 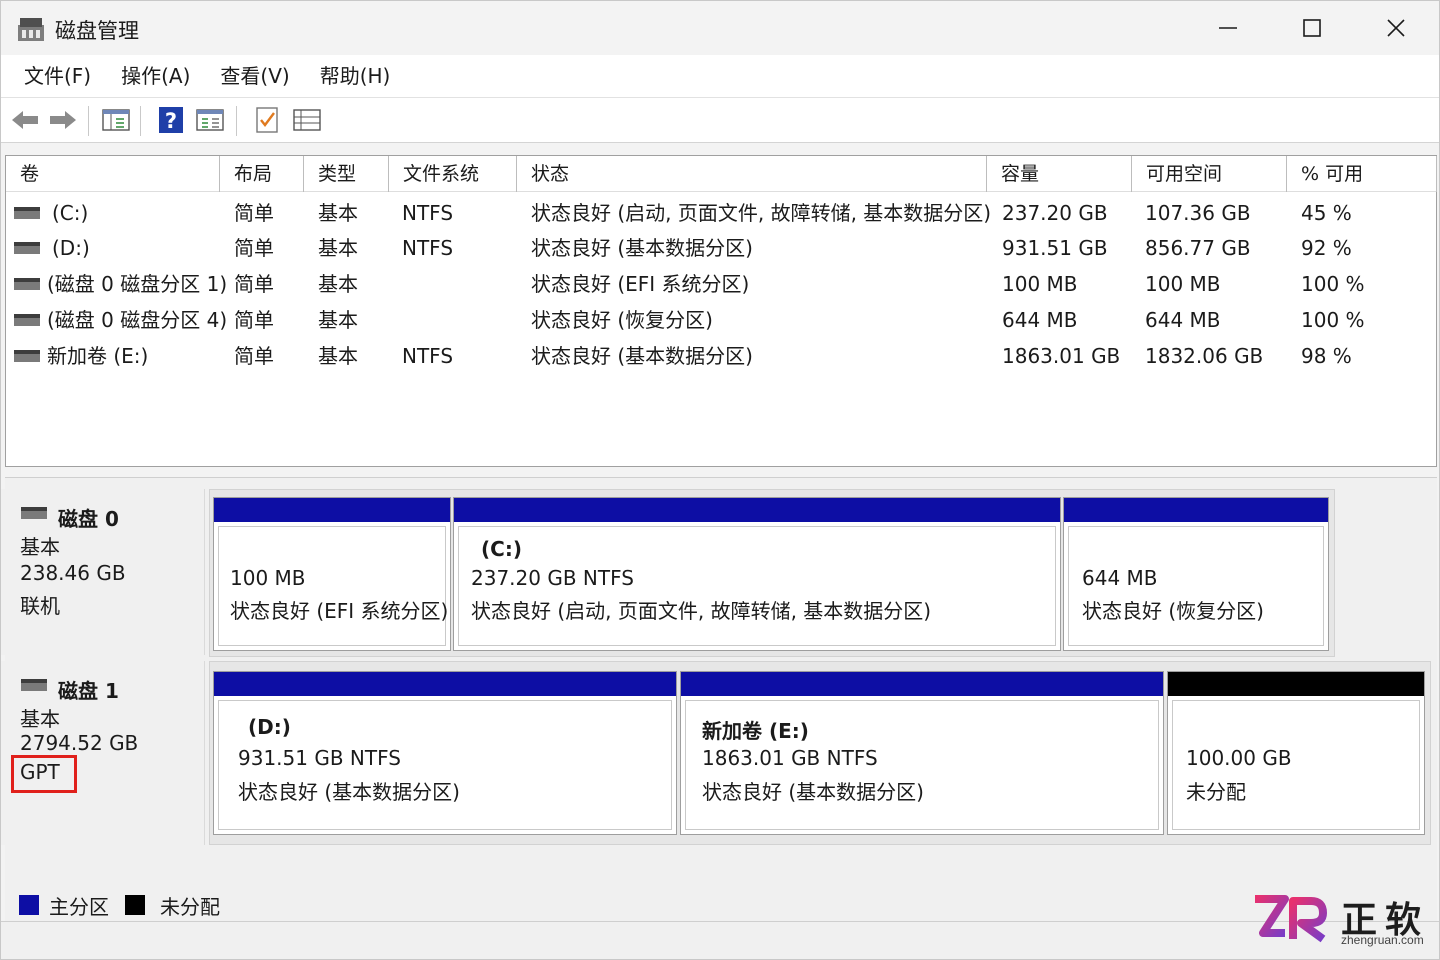 What do you see at coordinates (1291, 919) in the screenshot?
I see `zr-logo-icon` at bounding box center [1291, 919].